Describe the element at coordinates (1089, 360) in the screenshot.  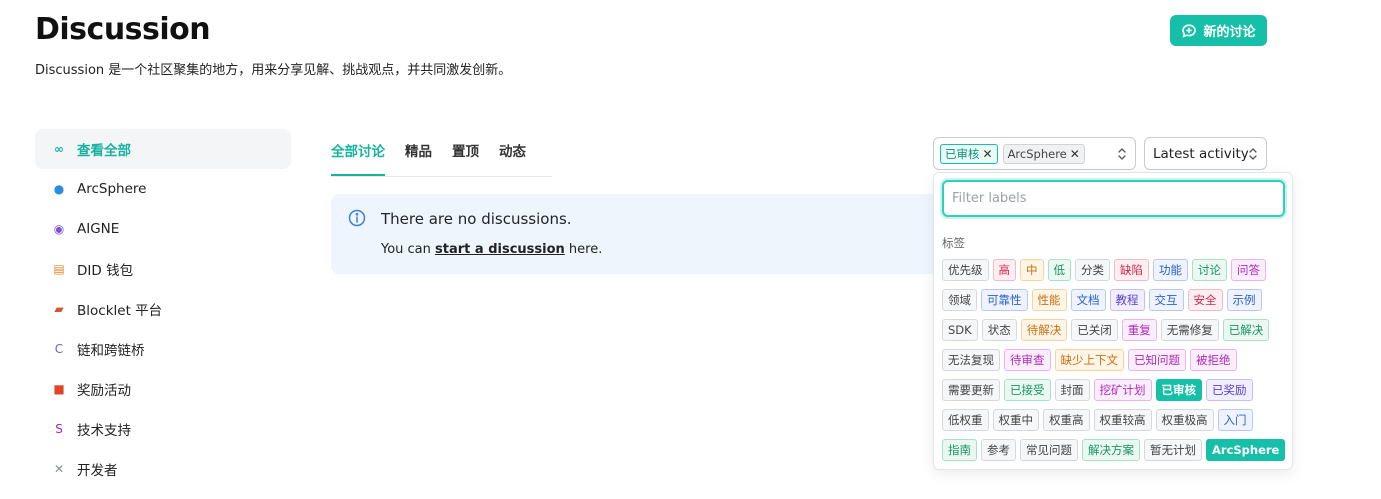
I see `label-option: 缺少上下文` at that location.